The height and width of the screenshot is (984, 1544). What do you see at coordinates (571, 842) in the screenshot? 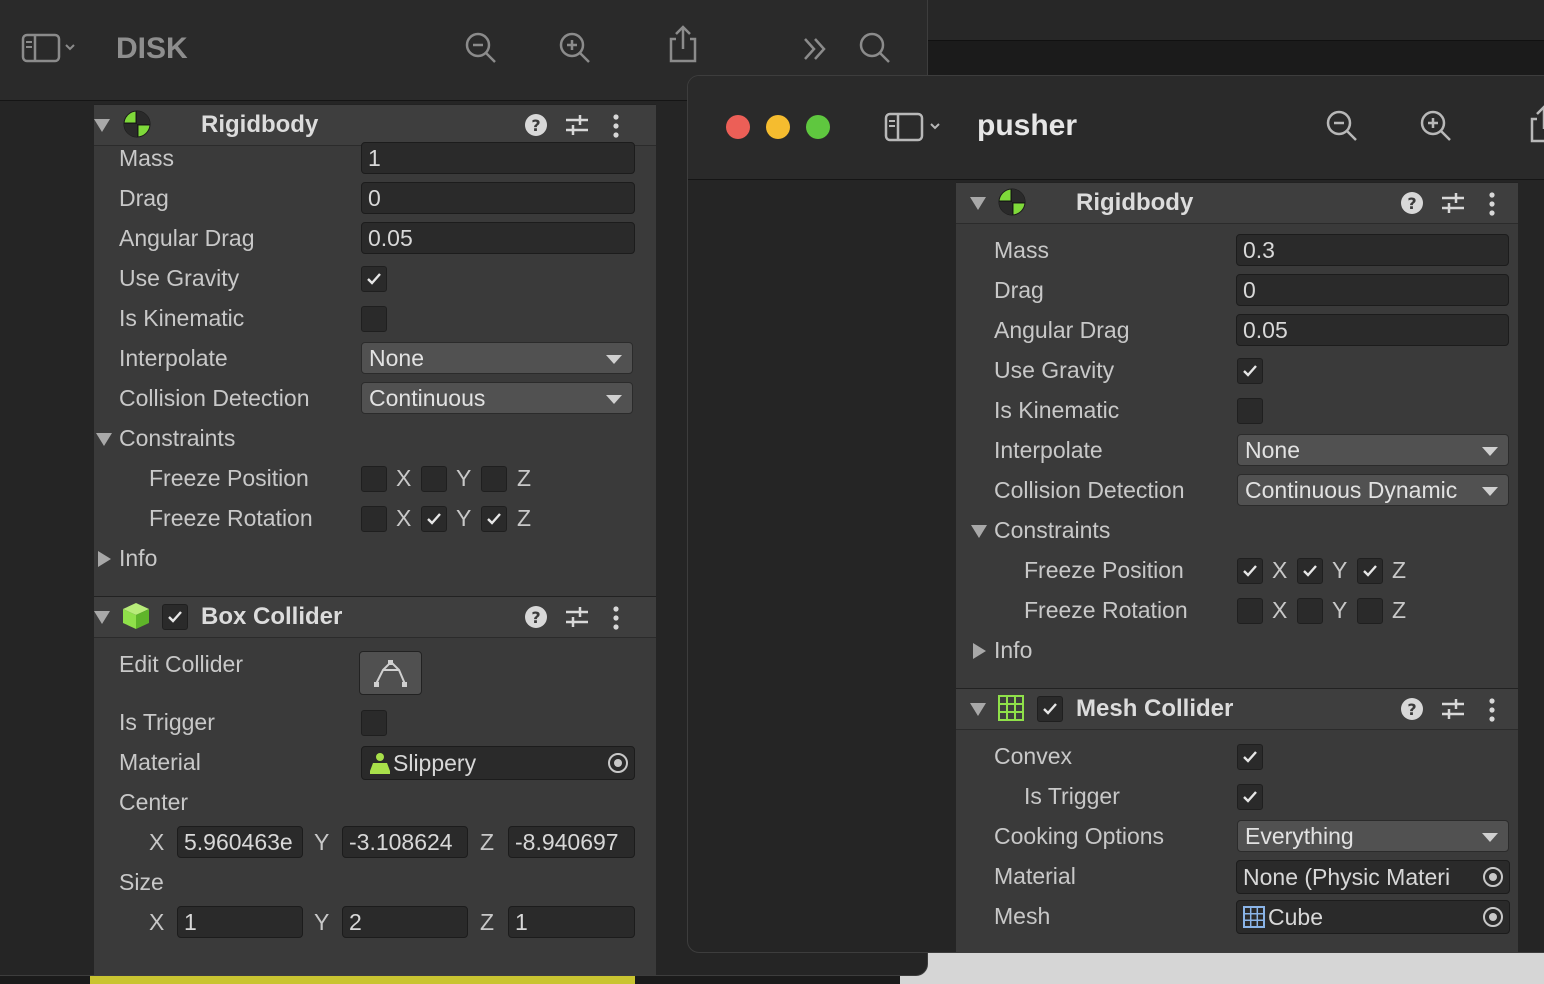
I see `center-z-field: -8.940697` at bounding box center [571, 842].